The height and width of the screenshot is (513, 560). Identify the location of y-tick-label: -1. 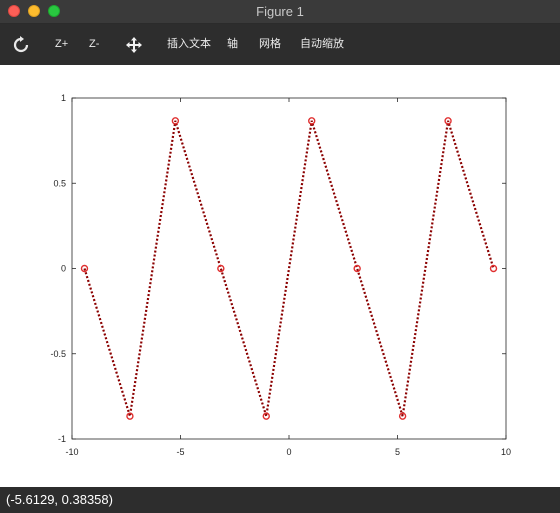
(62, 439).